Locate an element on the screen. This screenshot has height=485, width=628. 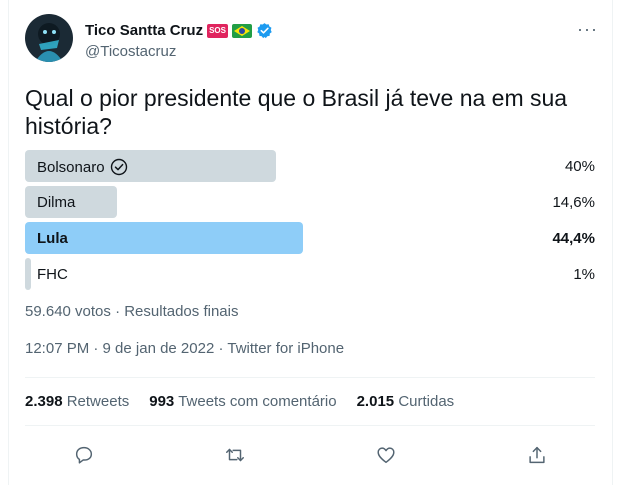
poll-option-label: Dilma is located at coordinates (56, 202).